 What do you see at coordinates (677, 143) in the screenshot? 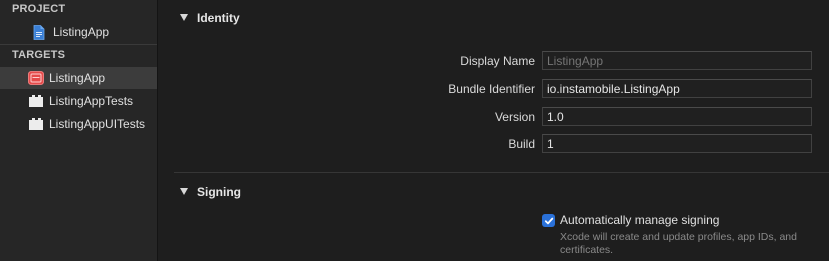
I see `build-field` at bounding box center [677, 143].